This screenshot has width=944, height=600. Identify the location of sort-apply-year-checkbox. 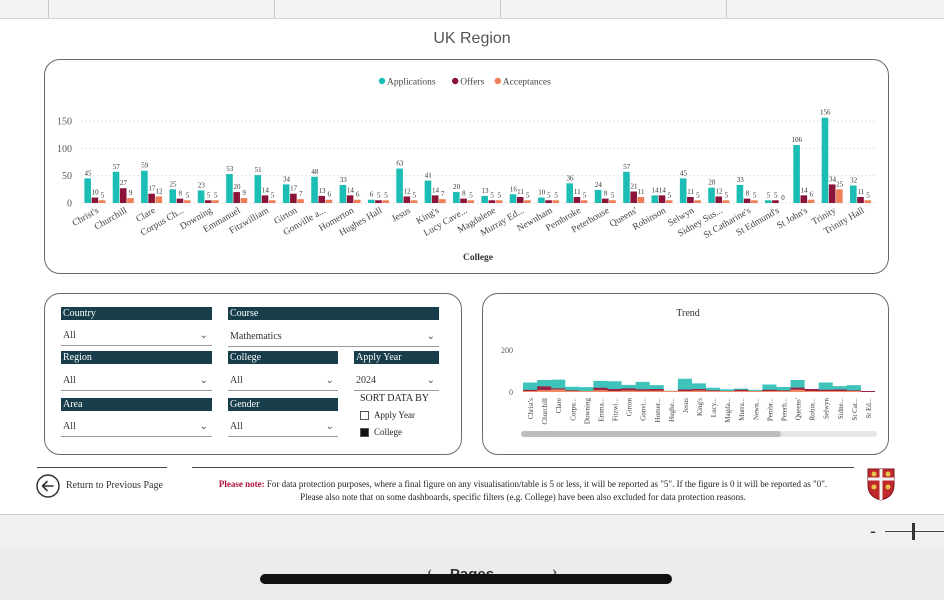
(364, 415).